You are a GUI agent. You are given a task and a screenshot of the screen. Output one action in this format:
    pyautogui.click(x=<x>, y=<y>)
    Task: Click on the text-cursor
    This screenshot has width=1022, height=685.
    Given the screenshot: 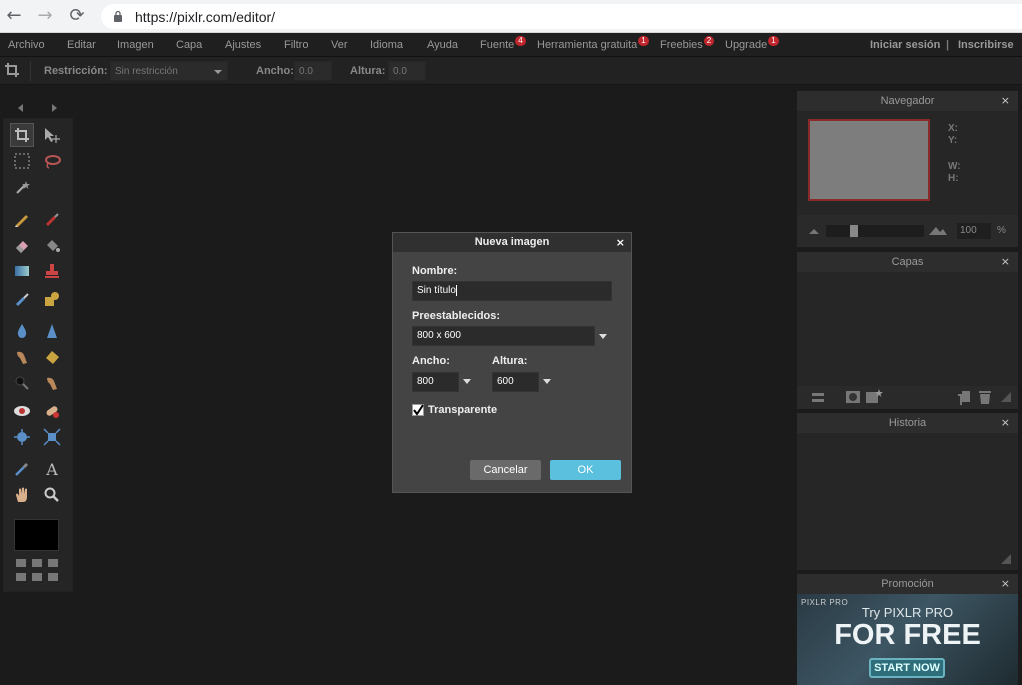 What is the action you would take?
    pyautogui.click(x=456, y=290)
    